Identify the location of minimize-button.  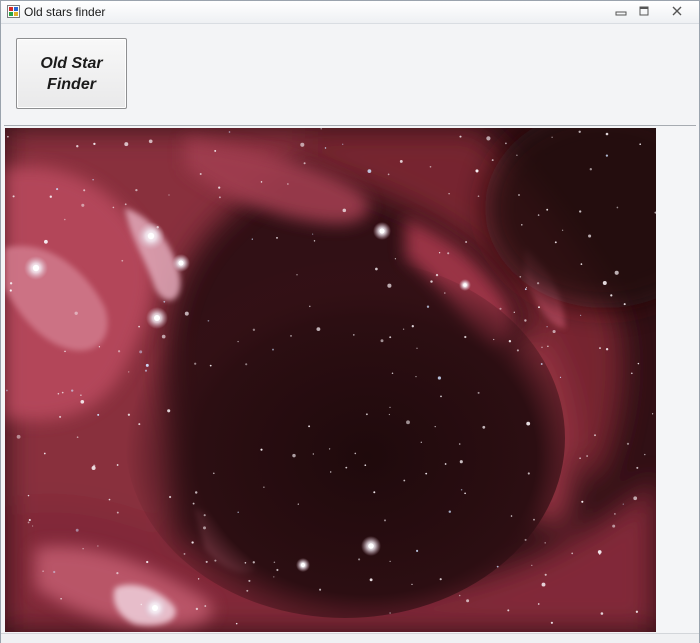
(621, 10).